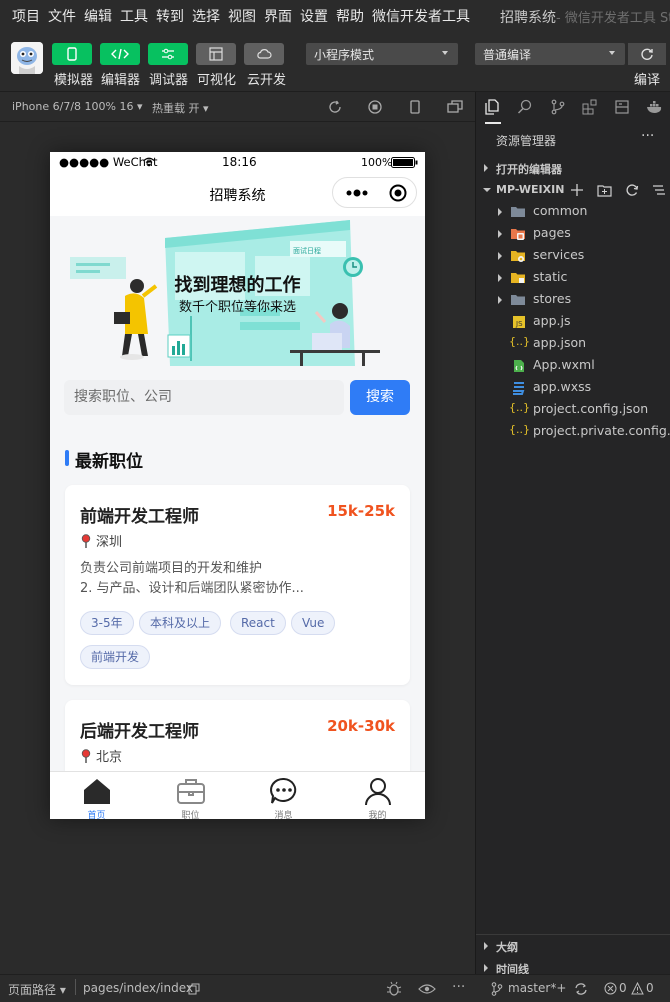  Describe the element at coordinates (206, 16) in the screenshot. I see `menu-item-select: 选择` at that location.